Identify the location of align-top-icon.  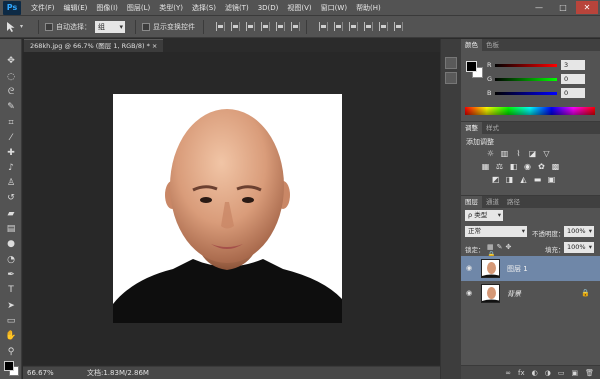
(220, 26).